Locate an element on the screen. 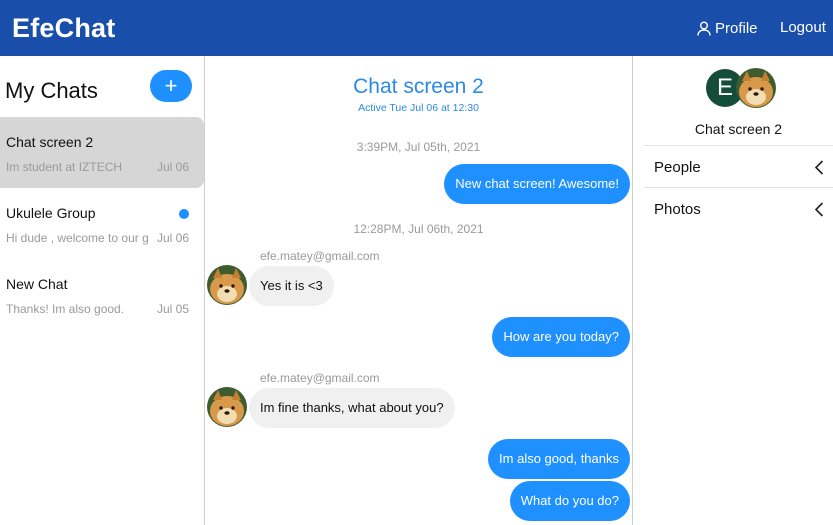 The height and width of the screenshot is (525, 833). chat-item-date: Jul 05 is located at coordinates (172, 309).